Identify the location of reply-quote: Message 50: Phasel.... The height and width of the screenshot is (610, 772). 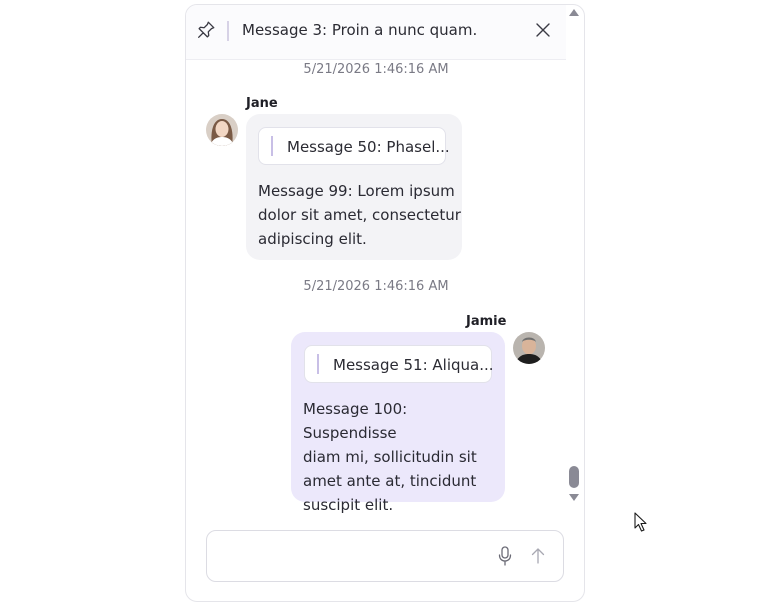
(354, 146).